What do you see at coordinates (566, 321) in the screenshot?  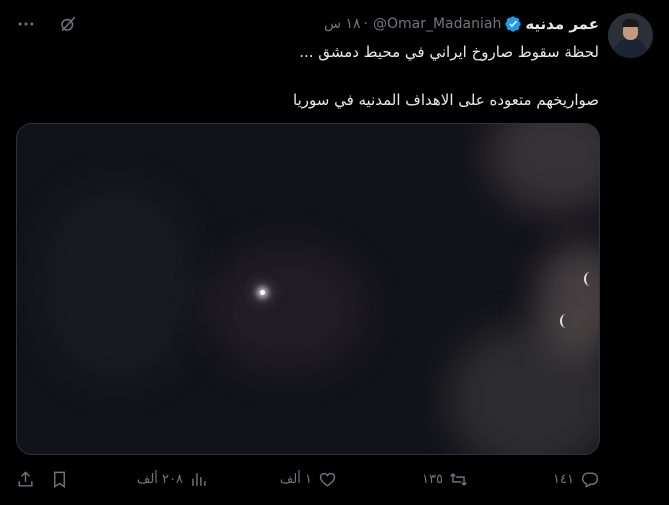 I see `light-streak-lower` at bounding box center [566, 321].